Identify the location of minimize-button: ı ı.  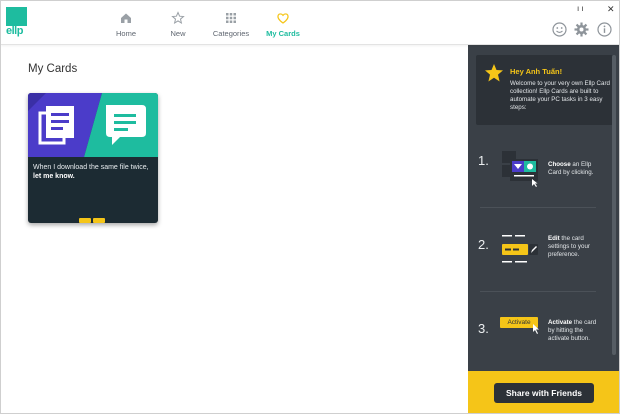
(580, 9).